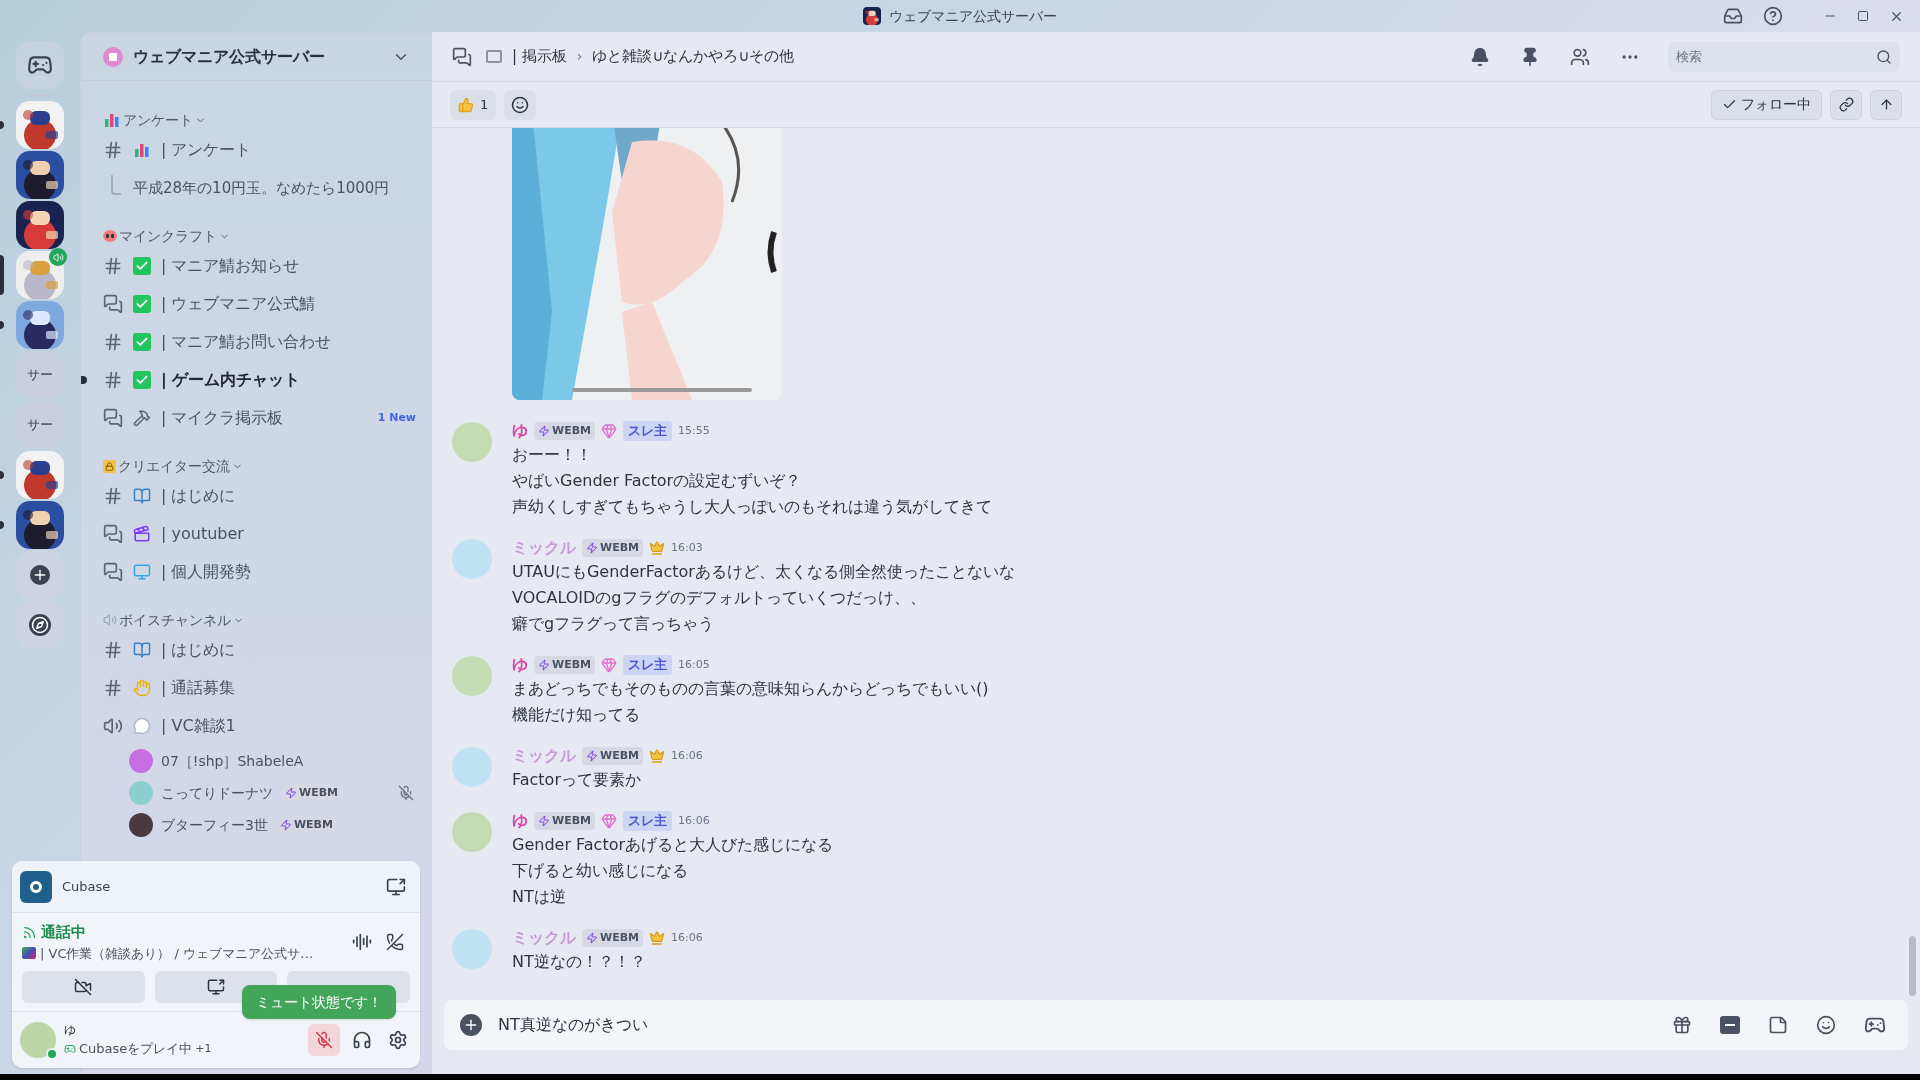  Describe the element at coordinates (1766, 104) in the screenshot. I see `follow-button: フォロー中` at that location.